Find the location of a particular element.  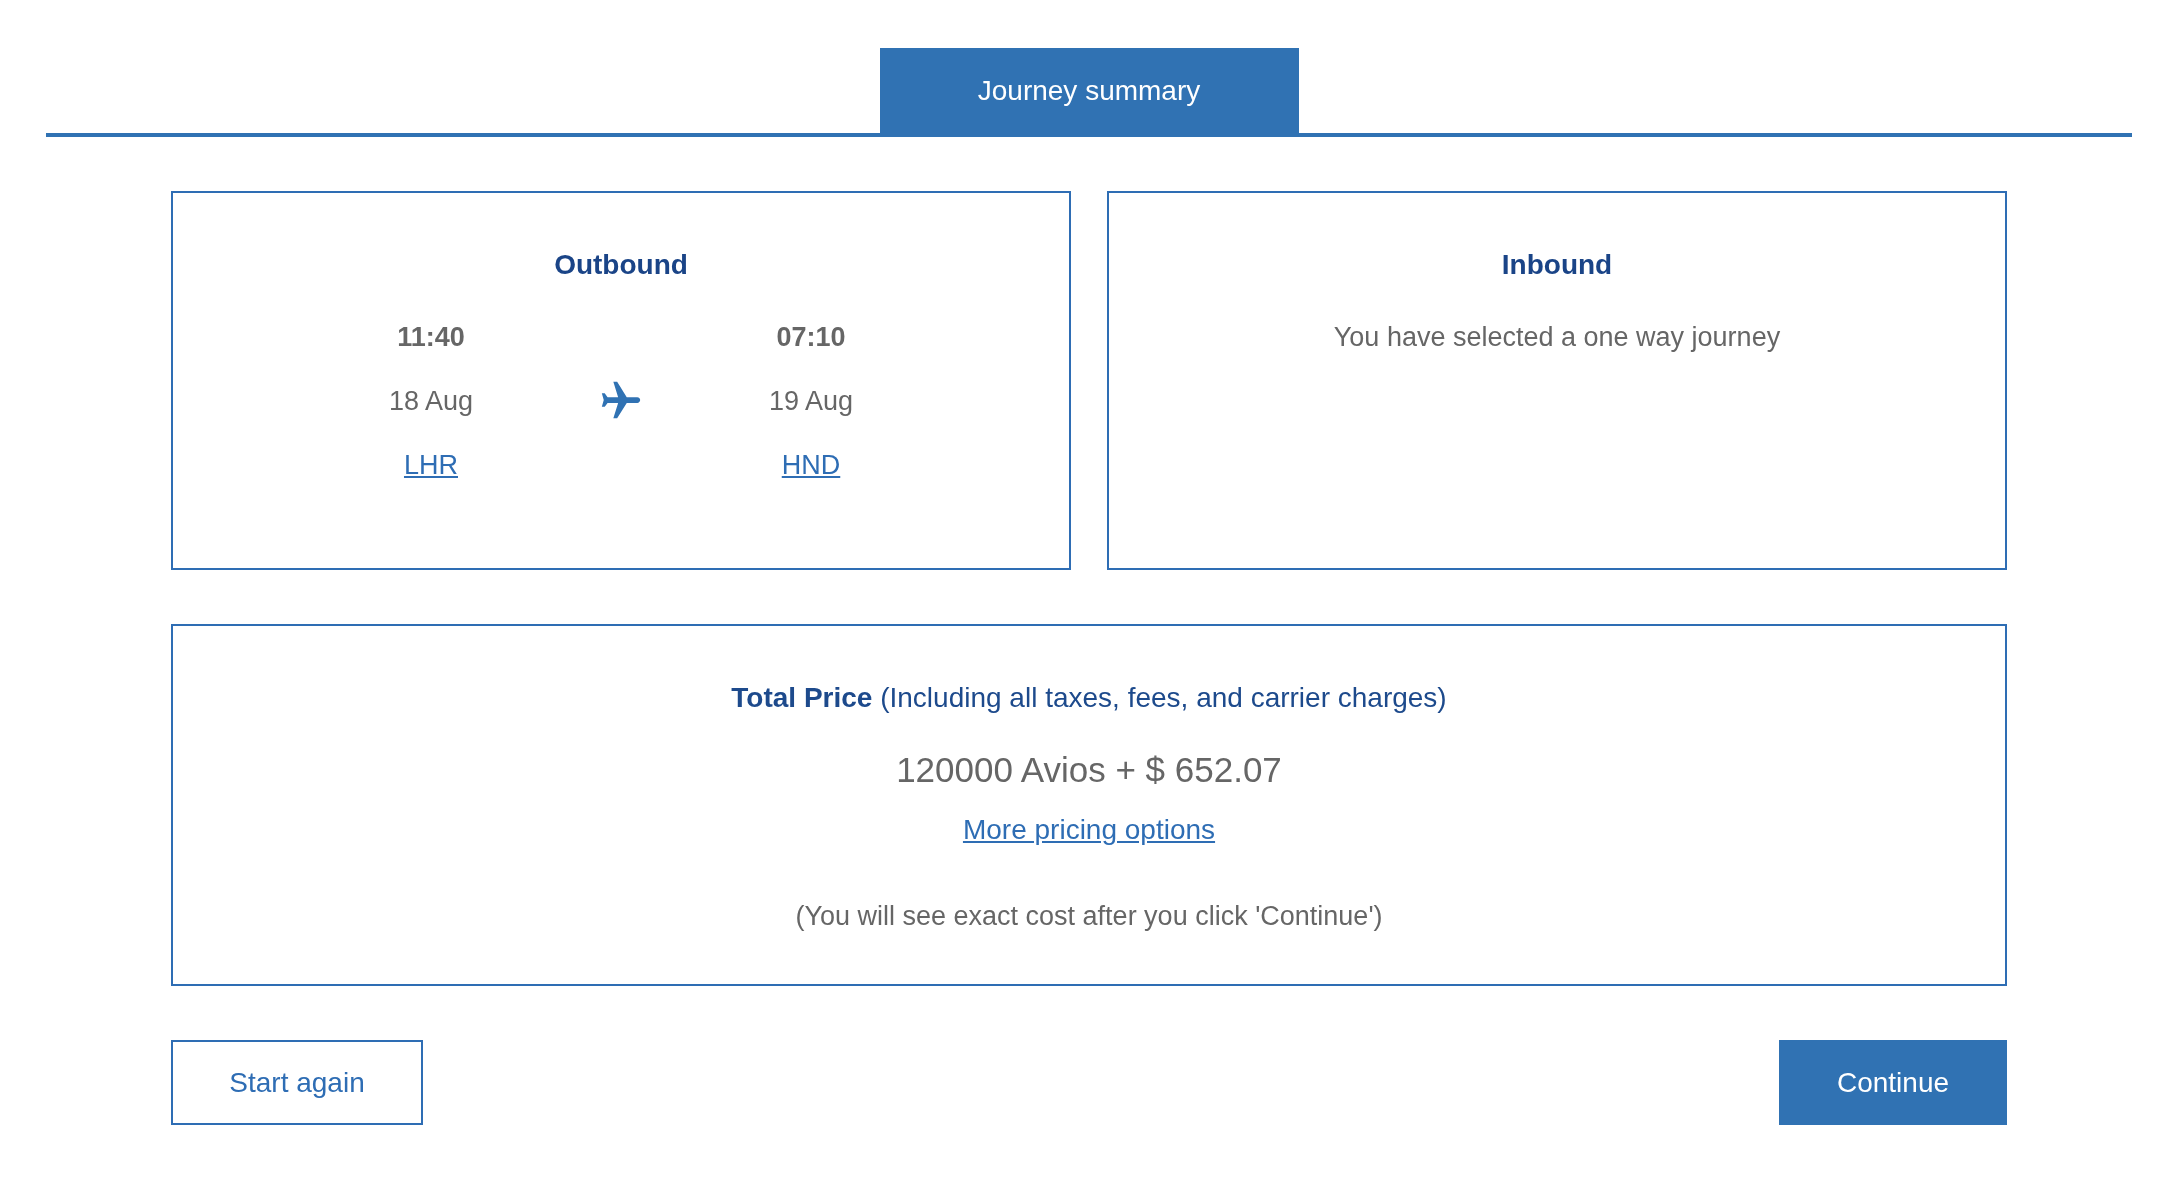

price-footnote: (You will see exact cost after you click 'Continue') is located at coordinates (1089, 916).